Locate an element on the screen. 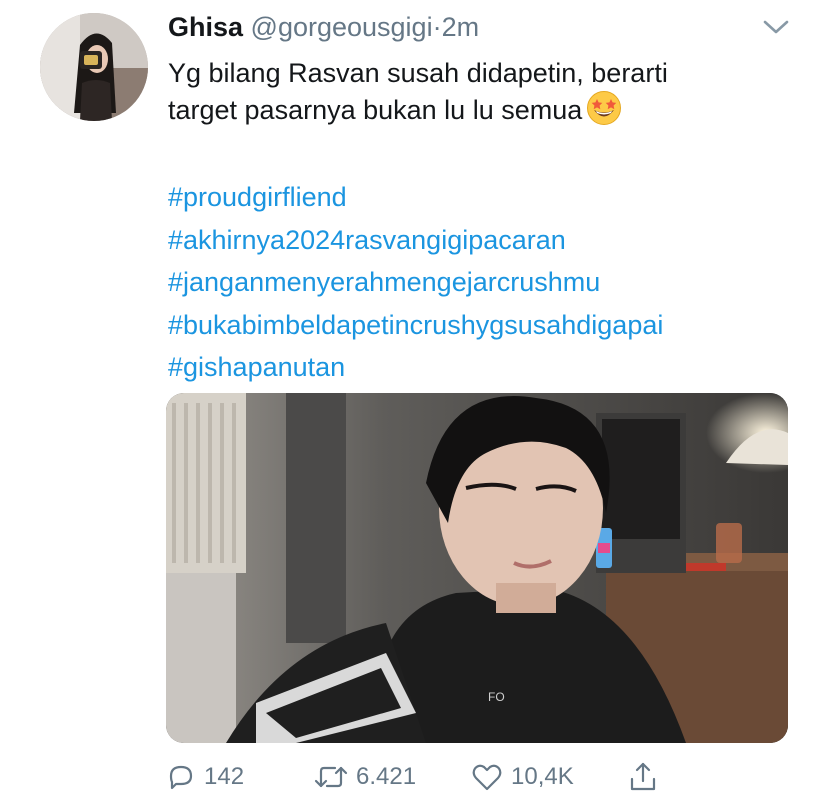 The width and height of the screenshot is (828, 806). retweet-button: 6.421 is located at coordinates (365, 777).